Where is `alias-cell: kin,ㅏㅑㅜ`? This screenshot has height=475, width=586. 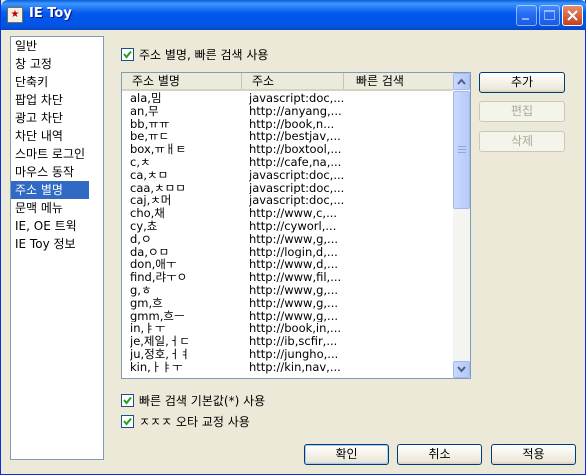
alias-cell: kin,ㅏㅑㅜ is located at coordinates (156, 367).